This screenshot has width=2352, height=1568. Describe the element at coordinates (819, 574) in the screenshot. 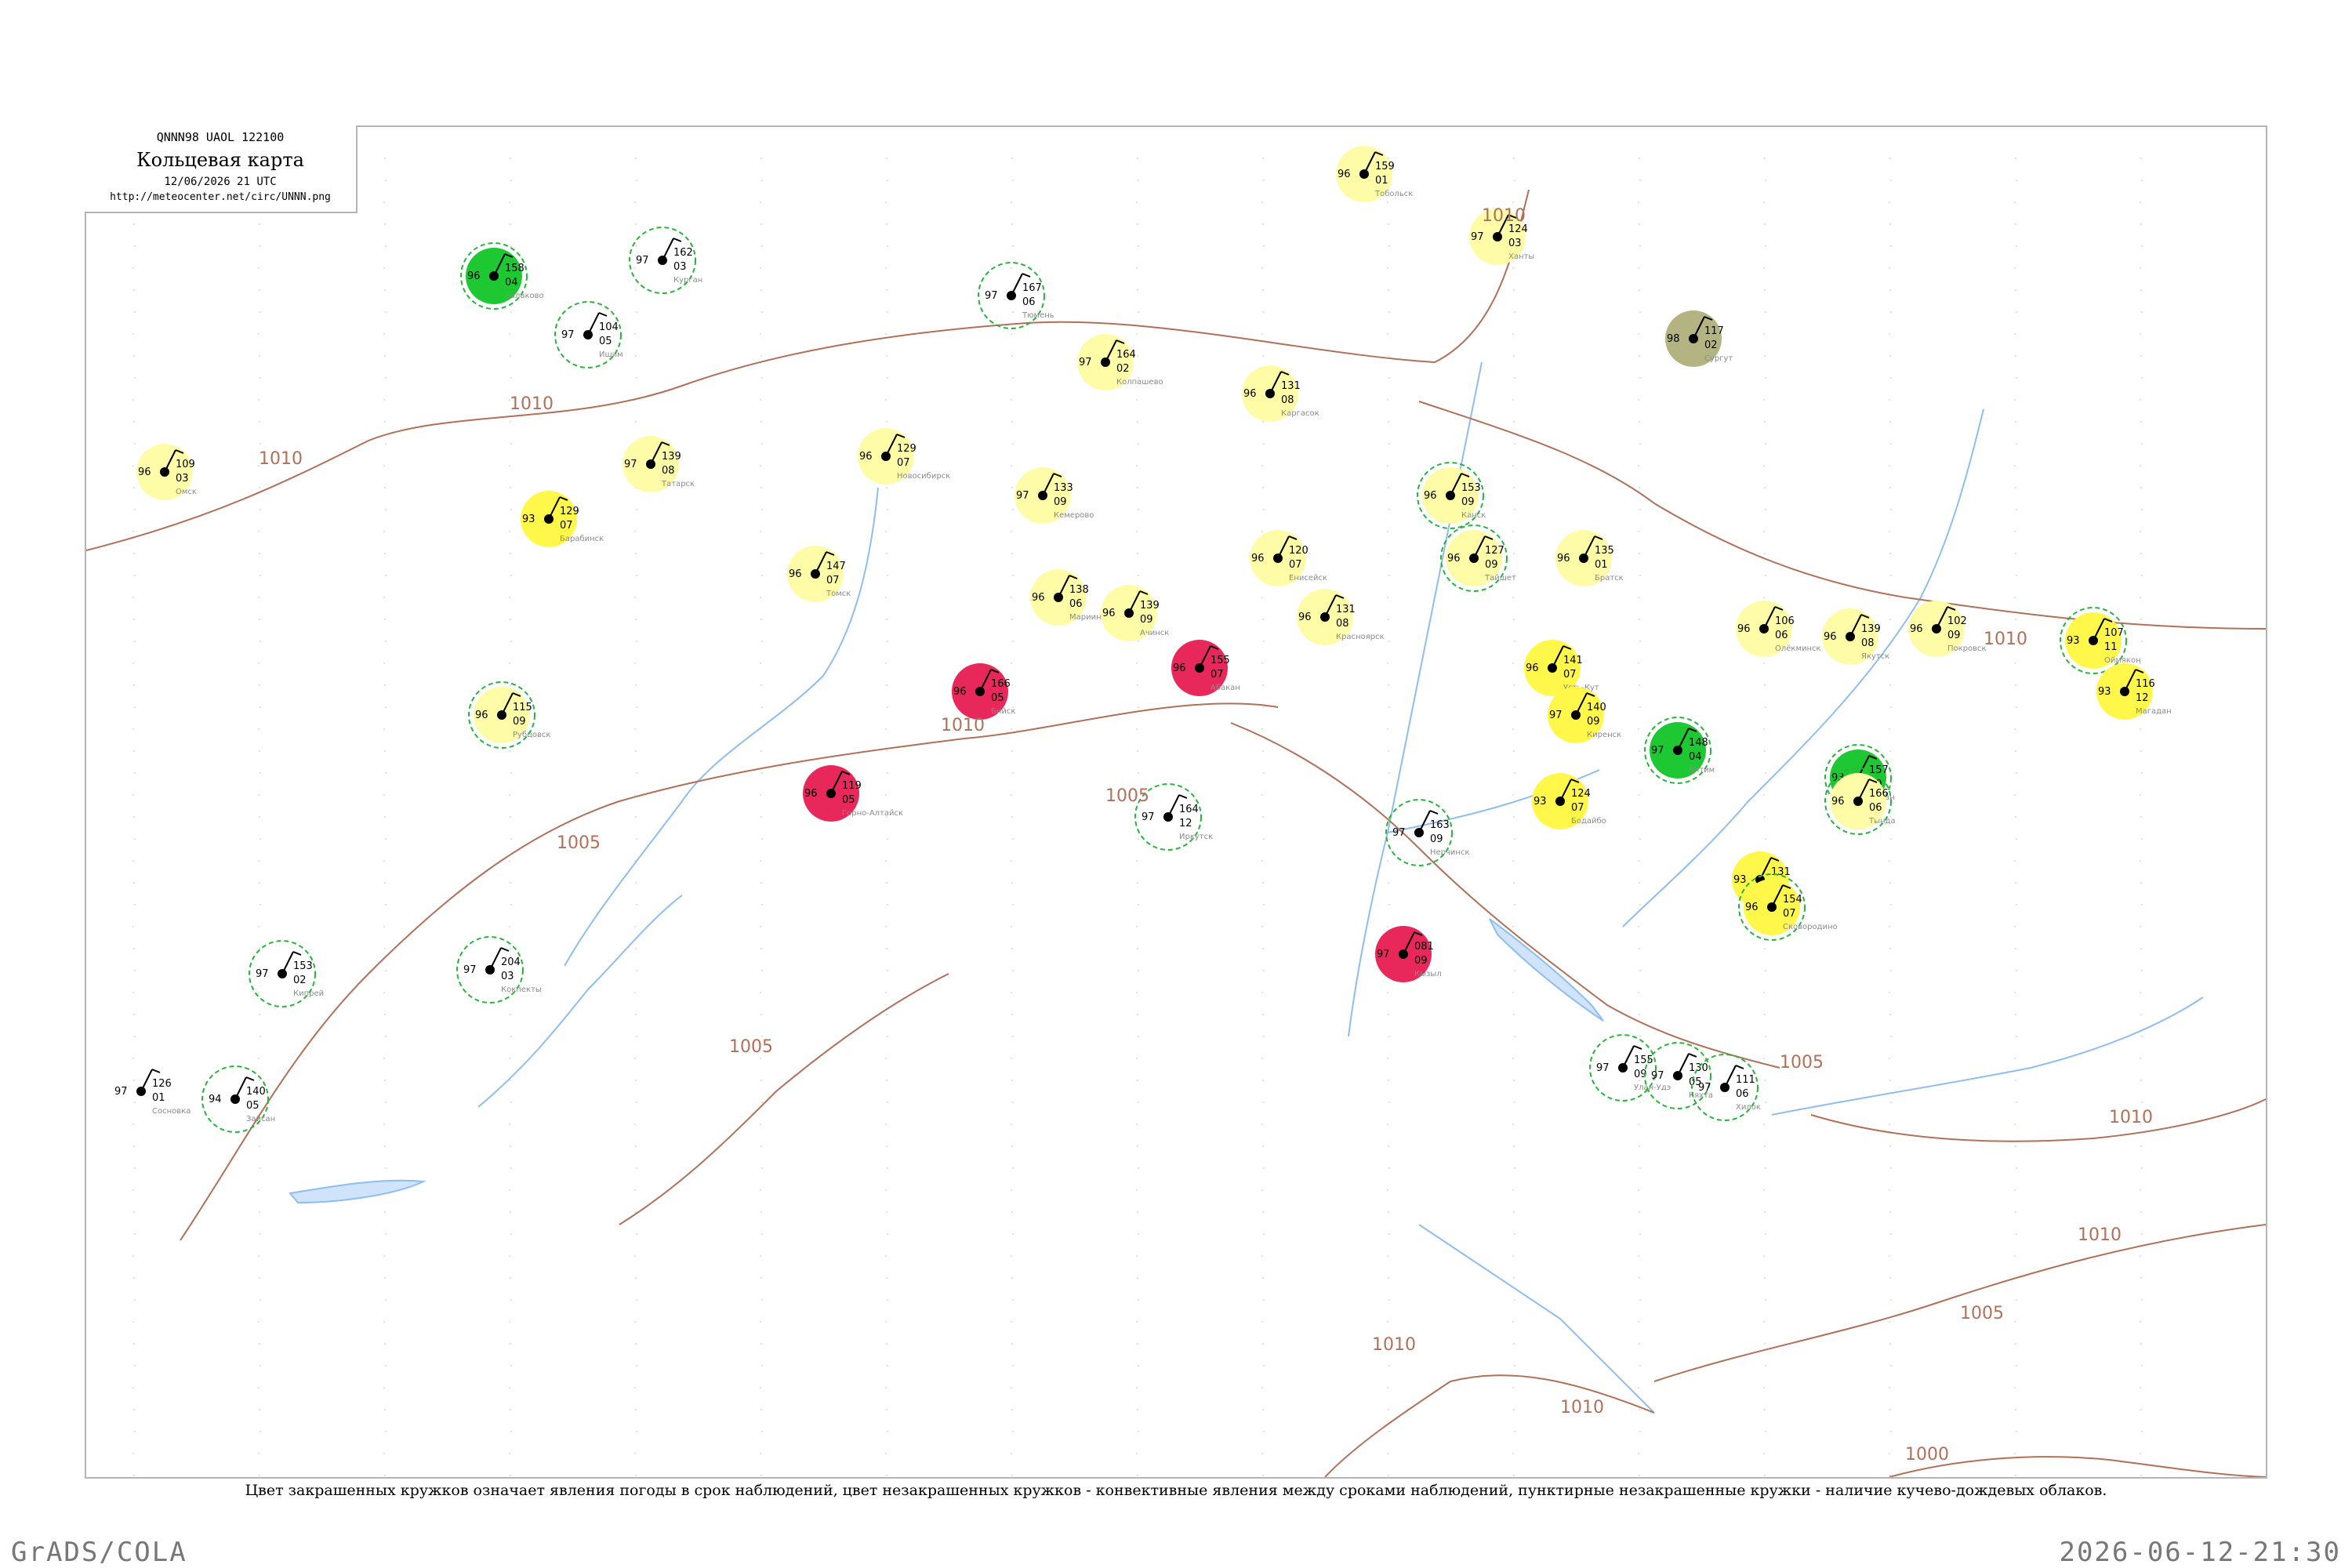

I see `station-16: 147 96 07 Томск` at that location.